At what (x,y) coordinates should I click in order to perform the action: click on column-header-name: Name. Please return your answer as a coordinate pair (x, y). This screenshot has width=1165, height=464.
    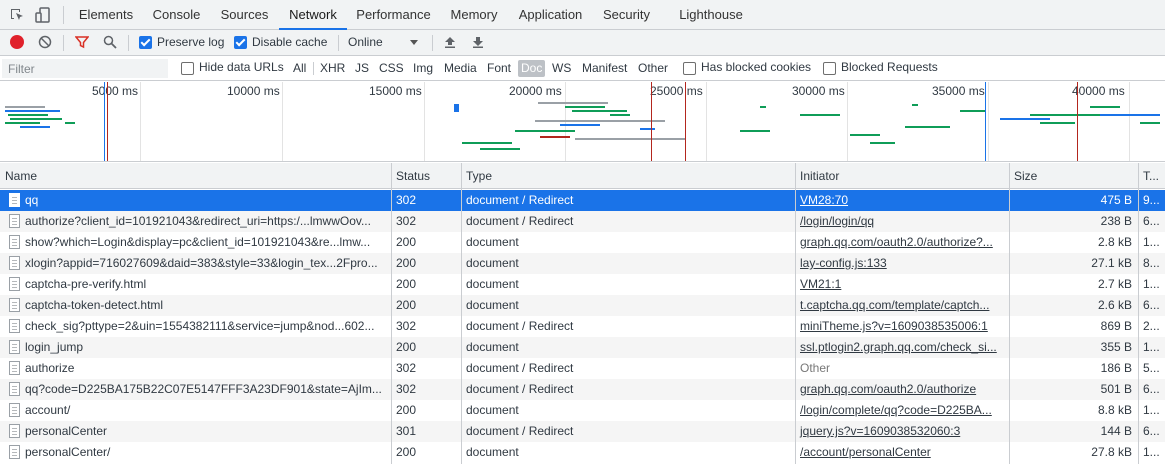
    Looking at the image, I should click on (195, 176).